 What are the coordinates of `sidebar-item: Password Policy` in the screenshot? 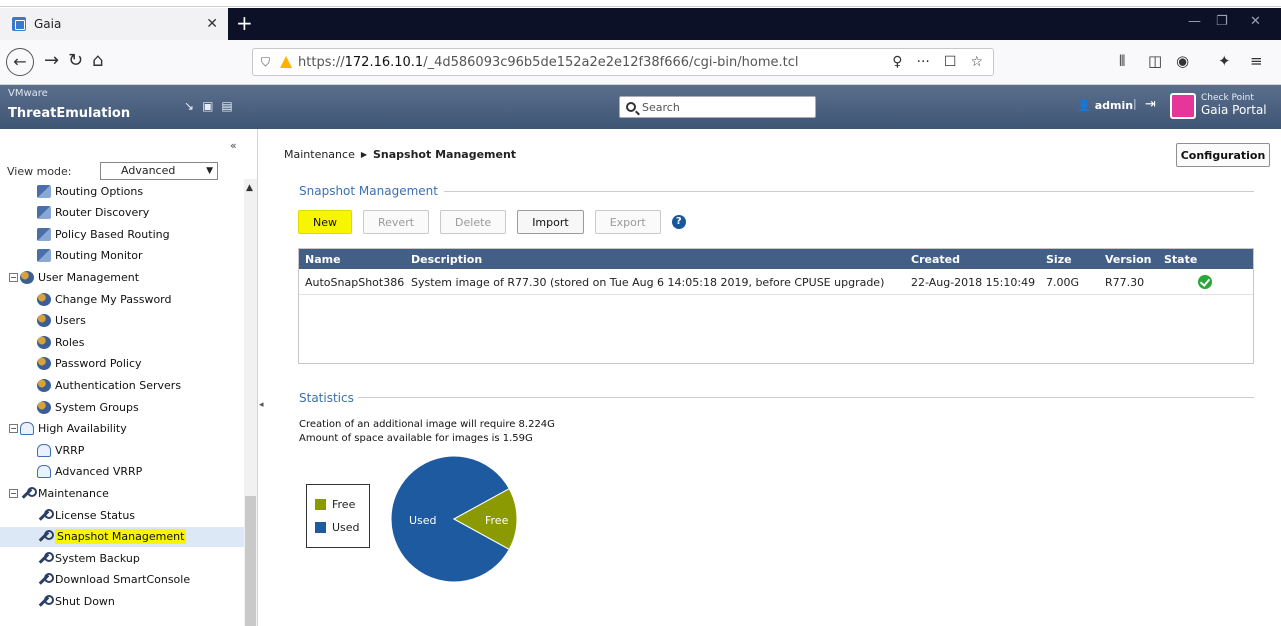 It's located at (122, 364).